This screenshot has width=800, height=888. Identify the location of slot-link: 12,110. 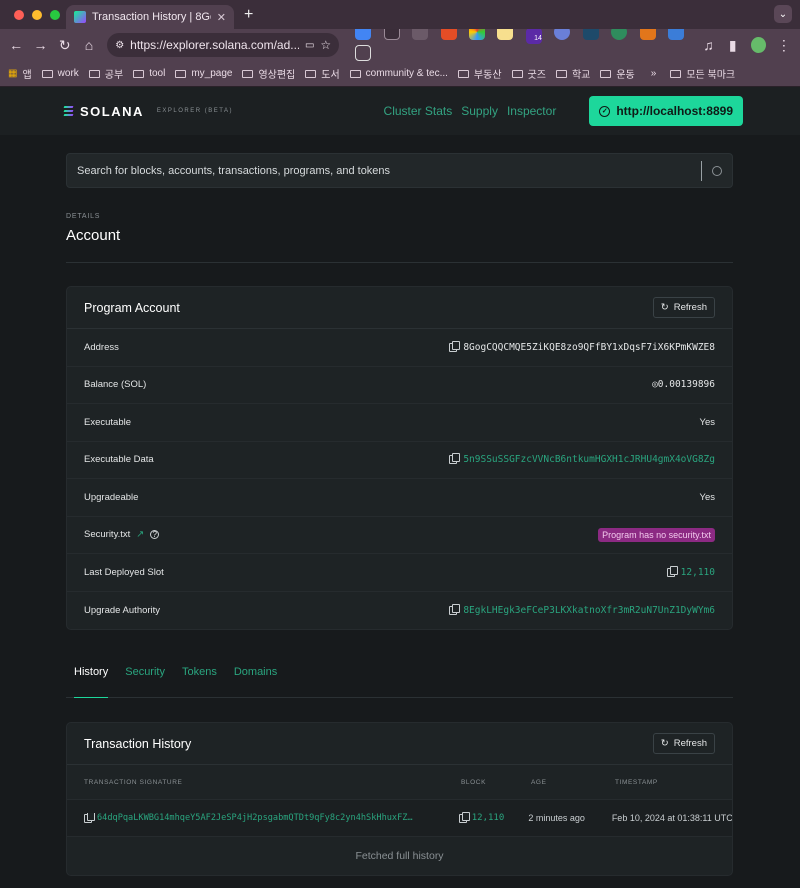
(698, 572).